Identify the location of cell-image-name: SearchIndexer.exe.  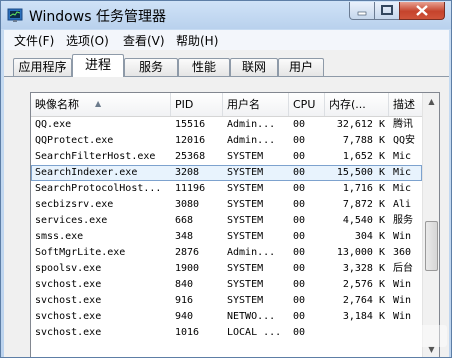
(86, 172).